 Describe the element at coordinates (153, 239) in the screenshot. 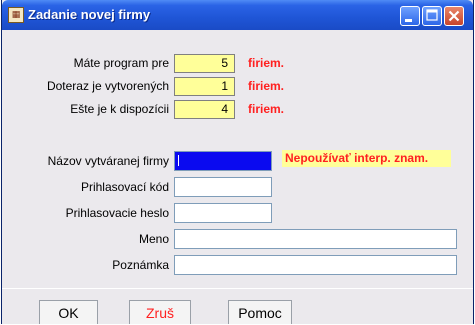

I see `meno-label: Meno` at that location.